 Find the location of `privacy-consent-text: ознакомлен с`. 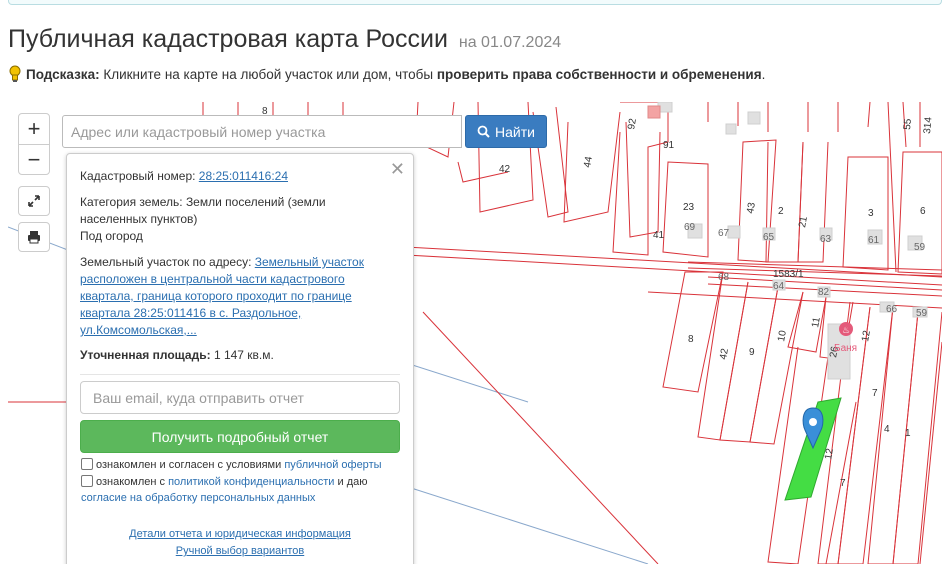

privacy-consent-text: ознакомлен с is located at coordinates (131, 482).